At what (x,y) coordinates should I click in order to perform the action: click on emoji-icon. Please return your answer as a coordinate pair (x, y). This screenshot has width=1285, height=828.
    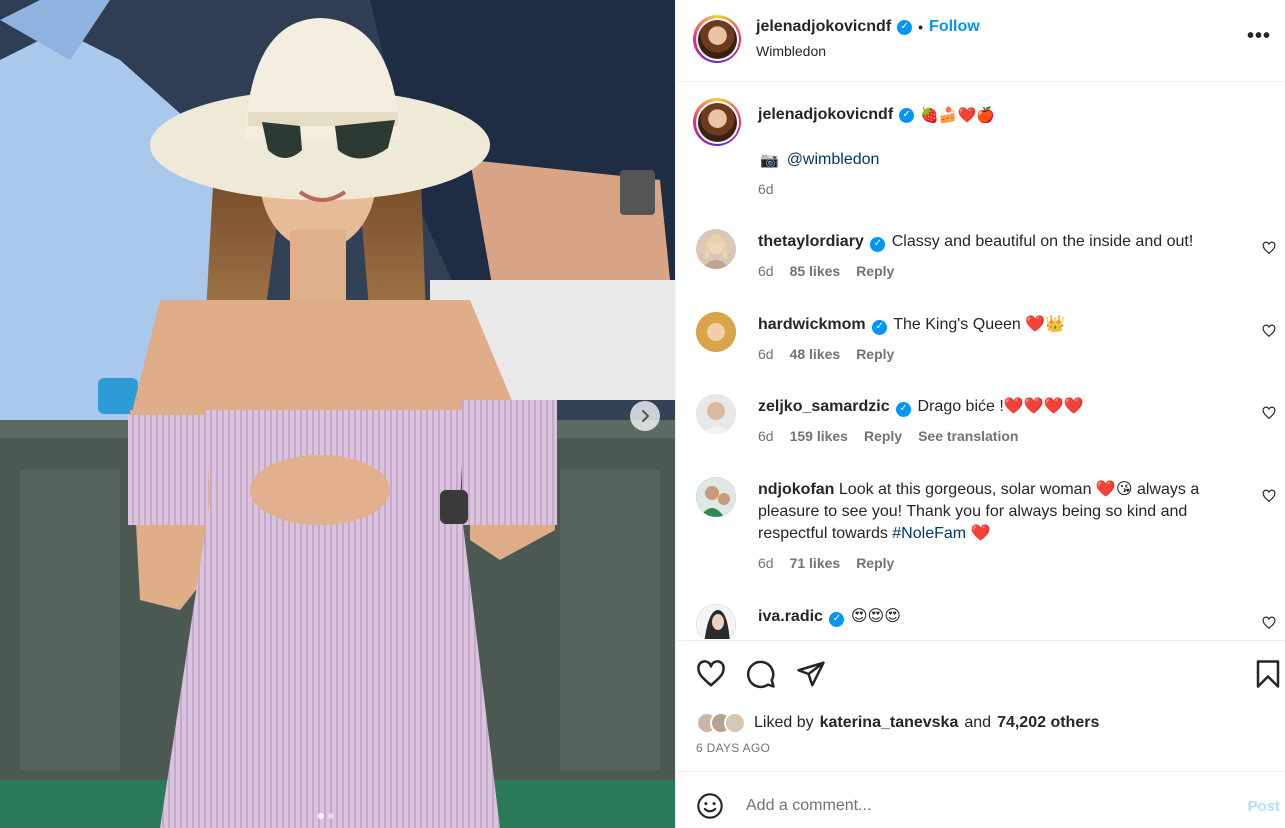
    Looking at the image, I should click on (710, 806).